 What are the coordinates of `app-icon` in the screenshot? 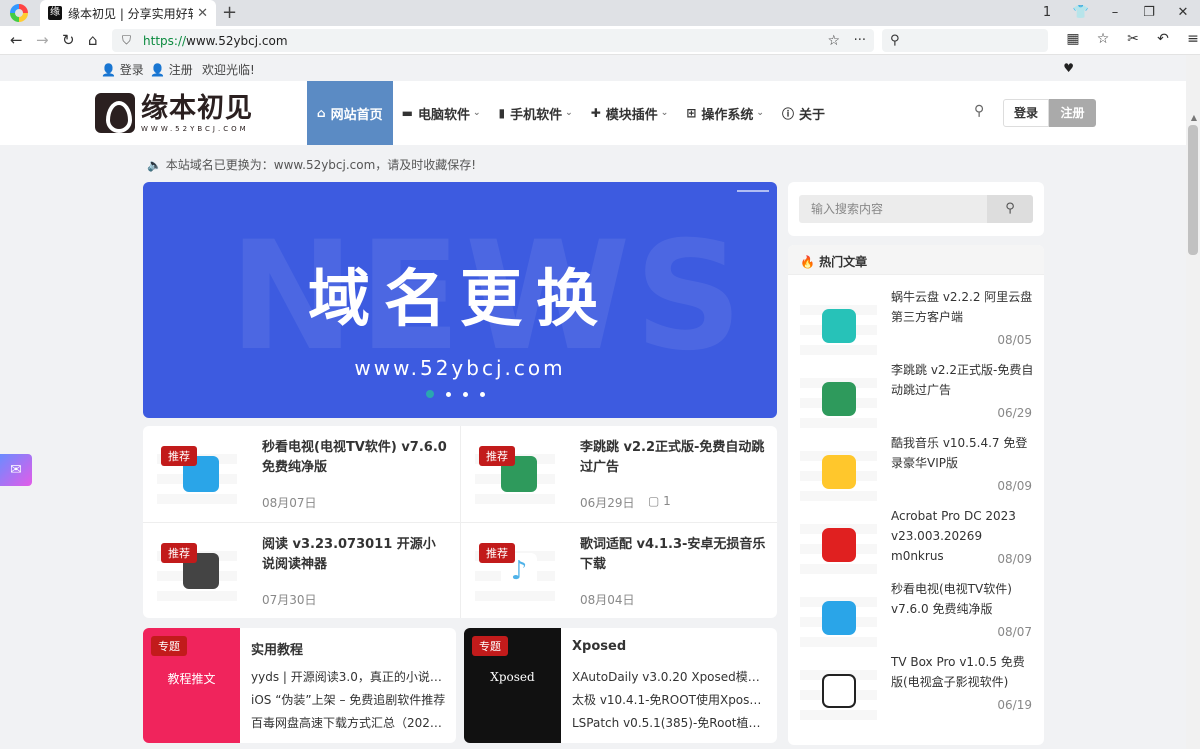 It's located at (839, 399).